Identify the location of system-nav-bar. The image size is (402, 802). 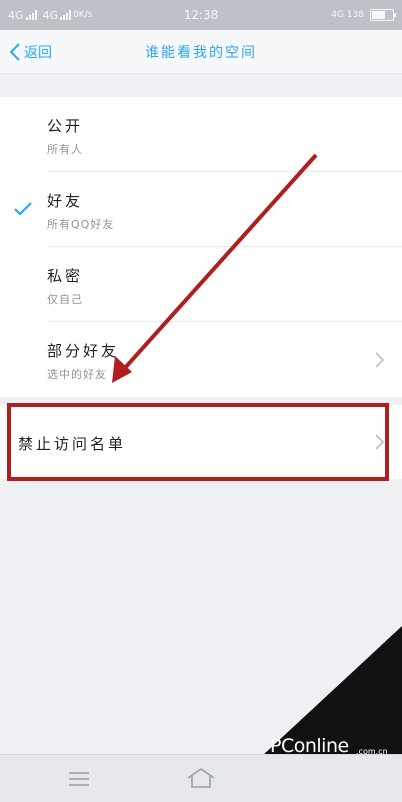
(201, 778).